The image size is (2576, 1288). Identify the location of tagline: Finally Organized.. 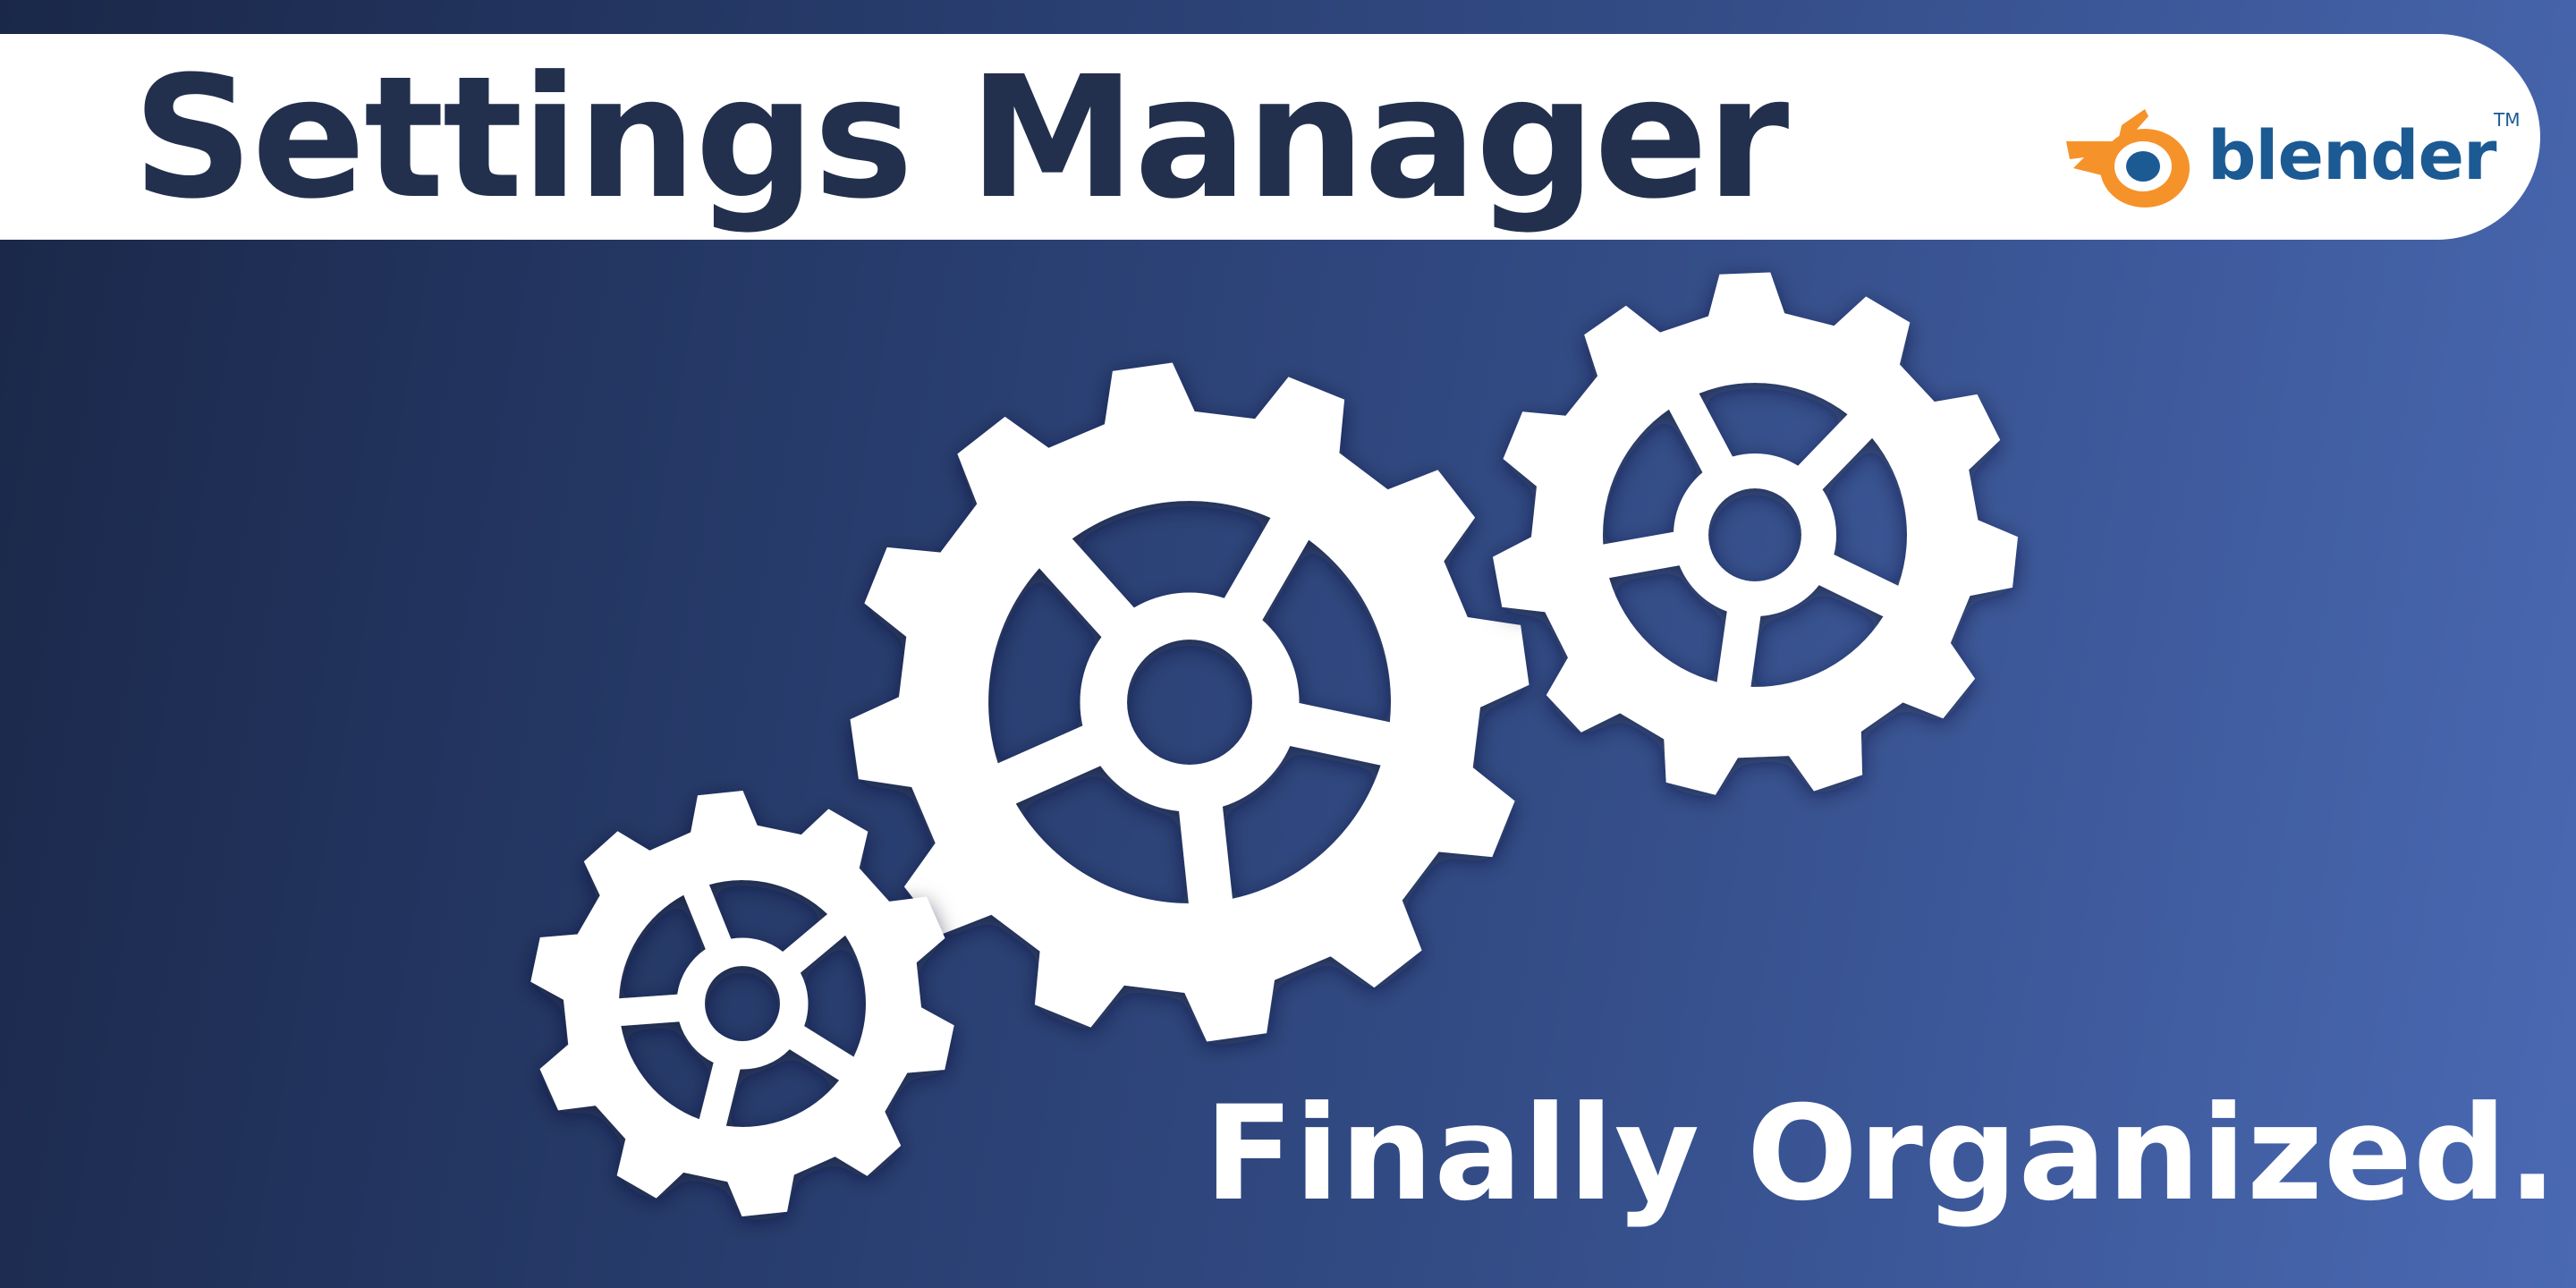
(1881, 1154).